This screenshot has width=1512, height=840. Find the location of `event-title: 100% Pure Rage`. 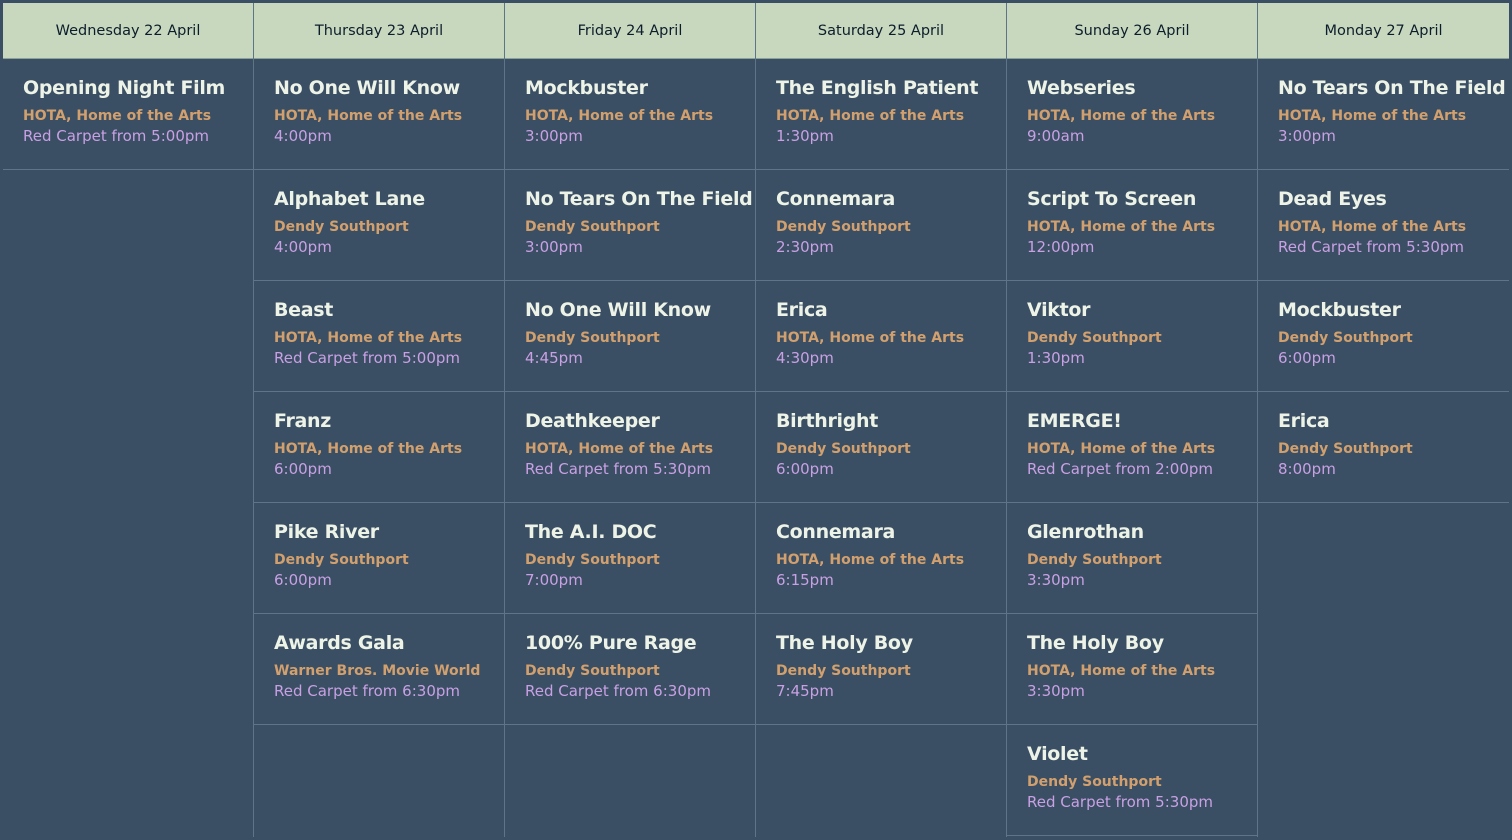

event-title: 100% Pure Rage is located at coordinates (611, 643).